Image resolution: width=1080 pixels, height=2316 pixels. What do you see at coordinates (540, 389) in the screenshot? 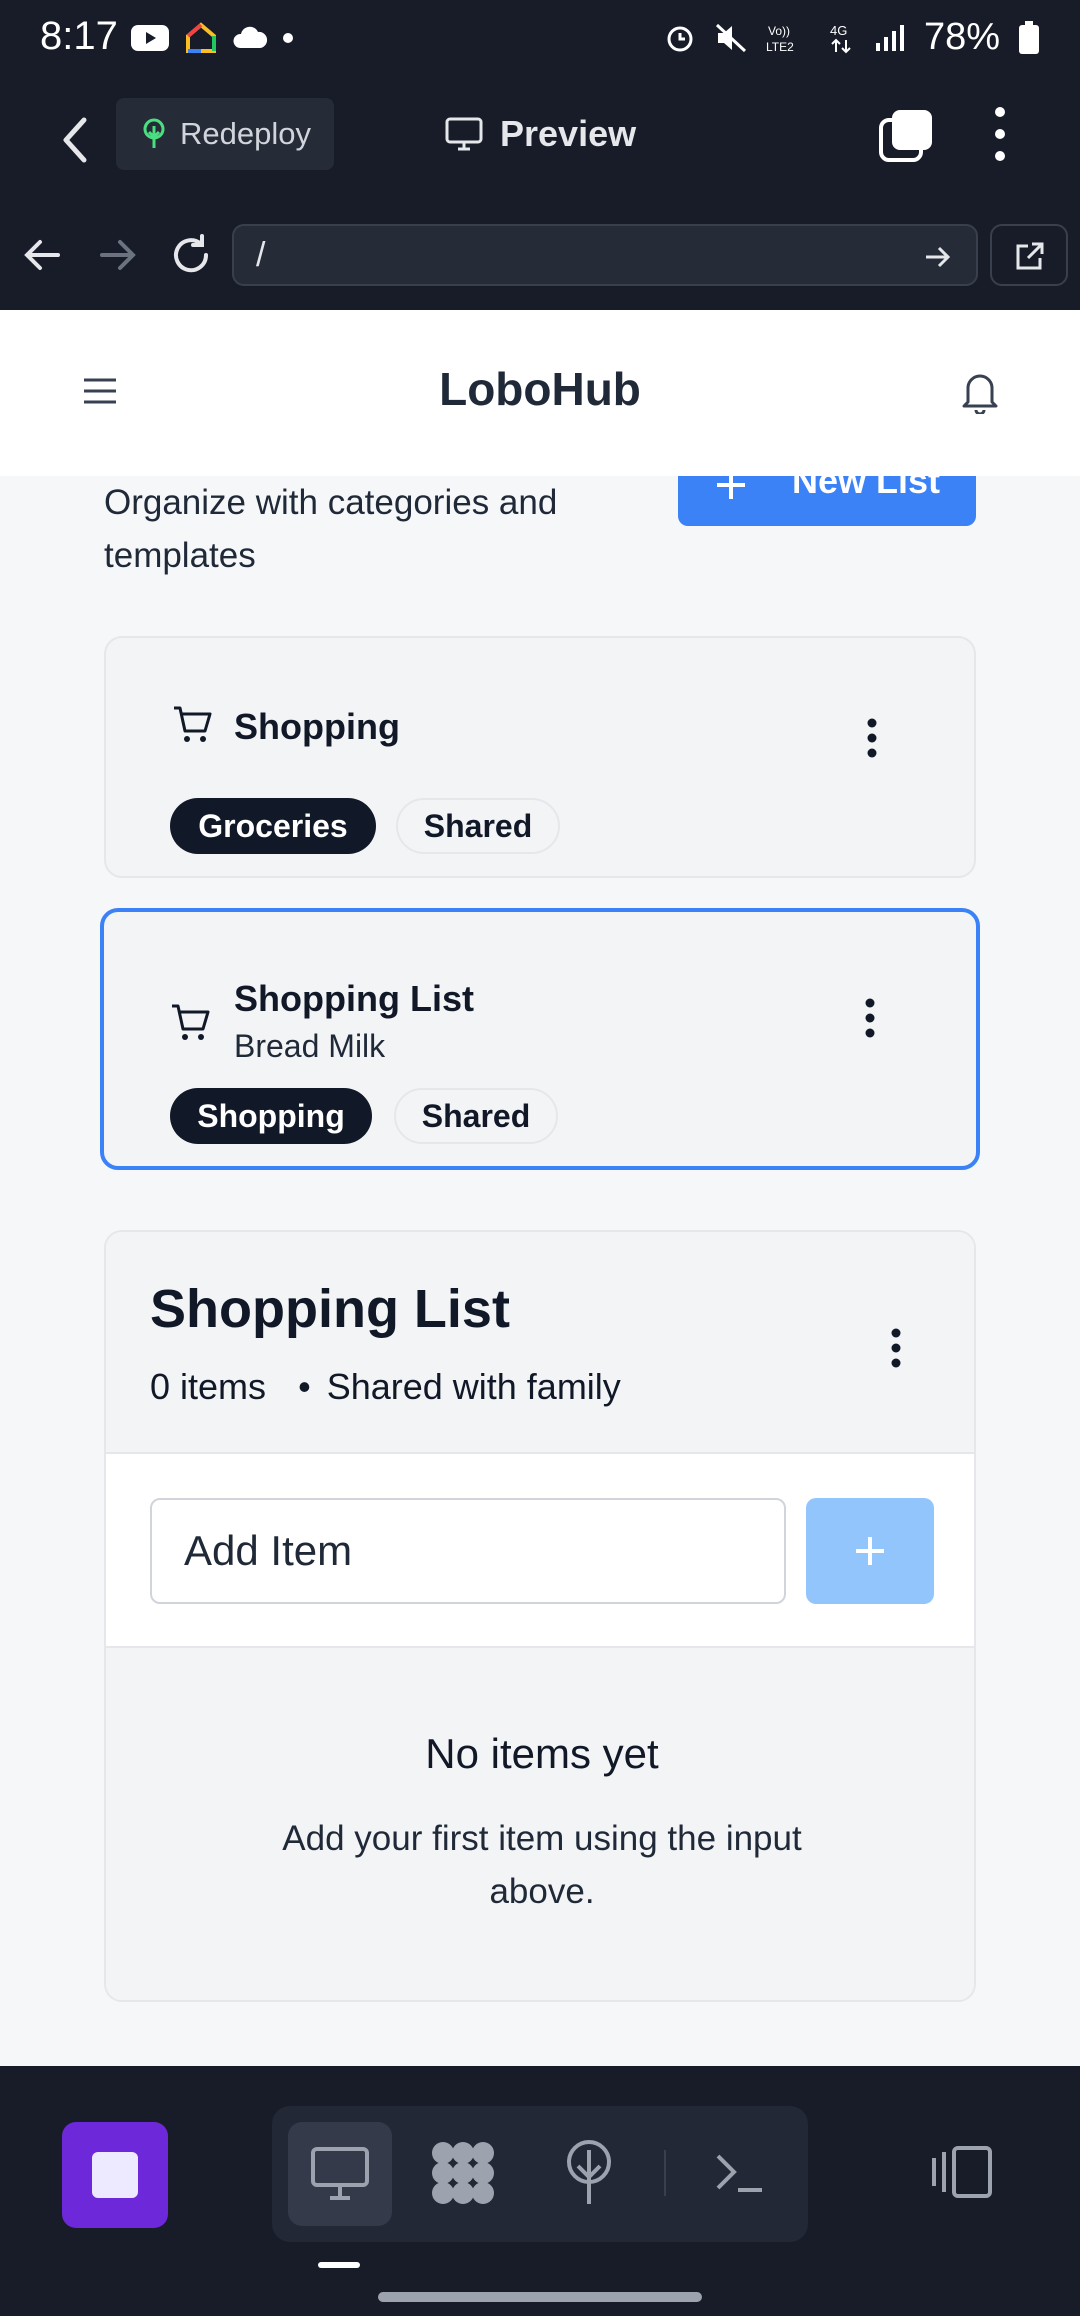
I see `brand-title: LoboHub` at bounding box center [540, 389].